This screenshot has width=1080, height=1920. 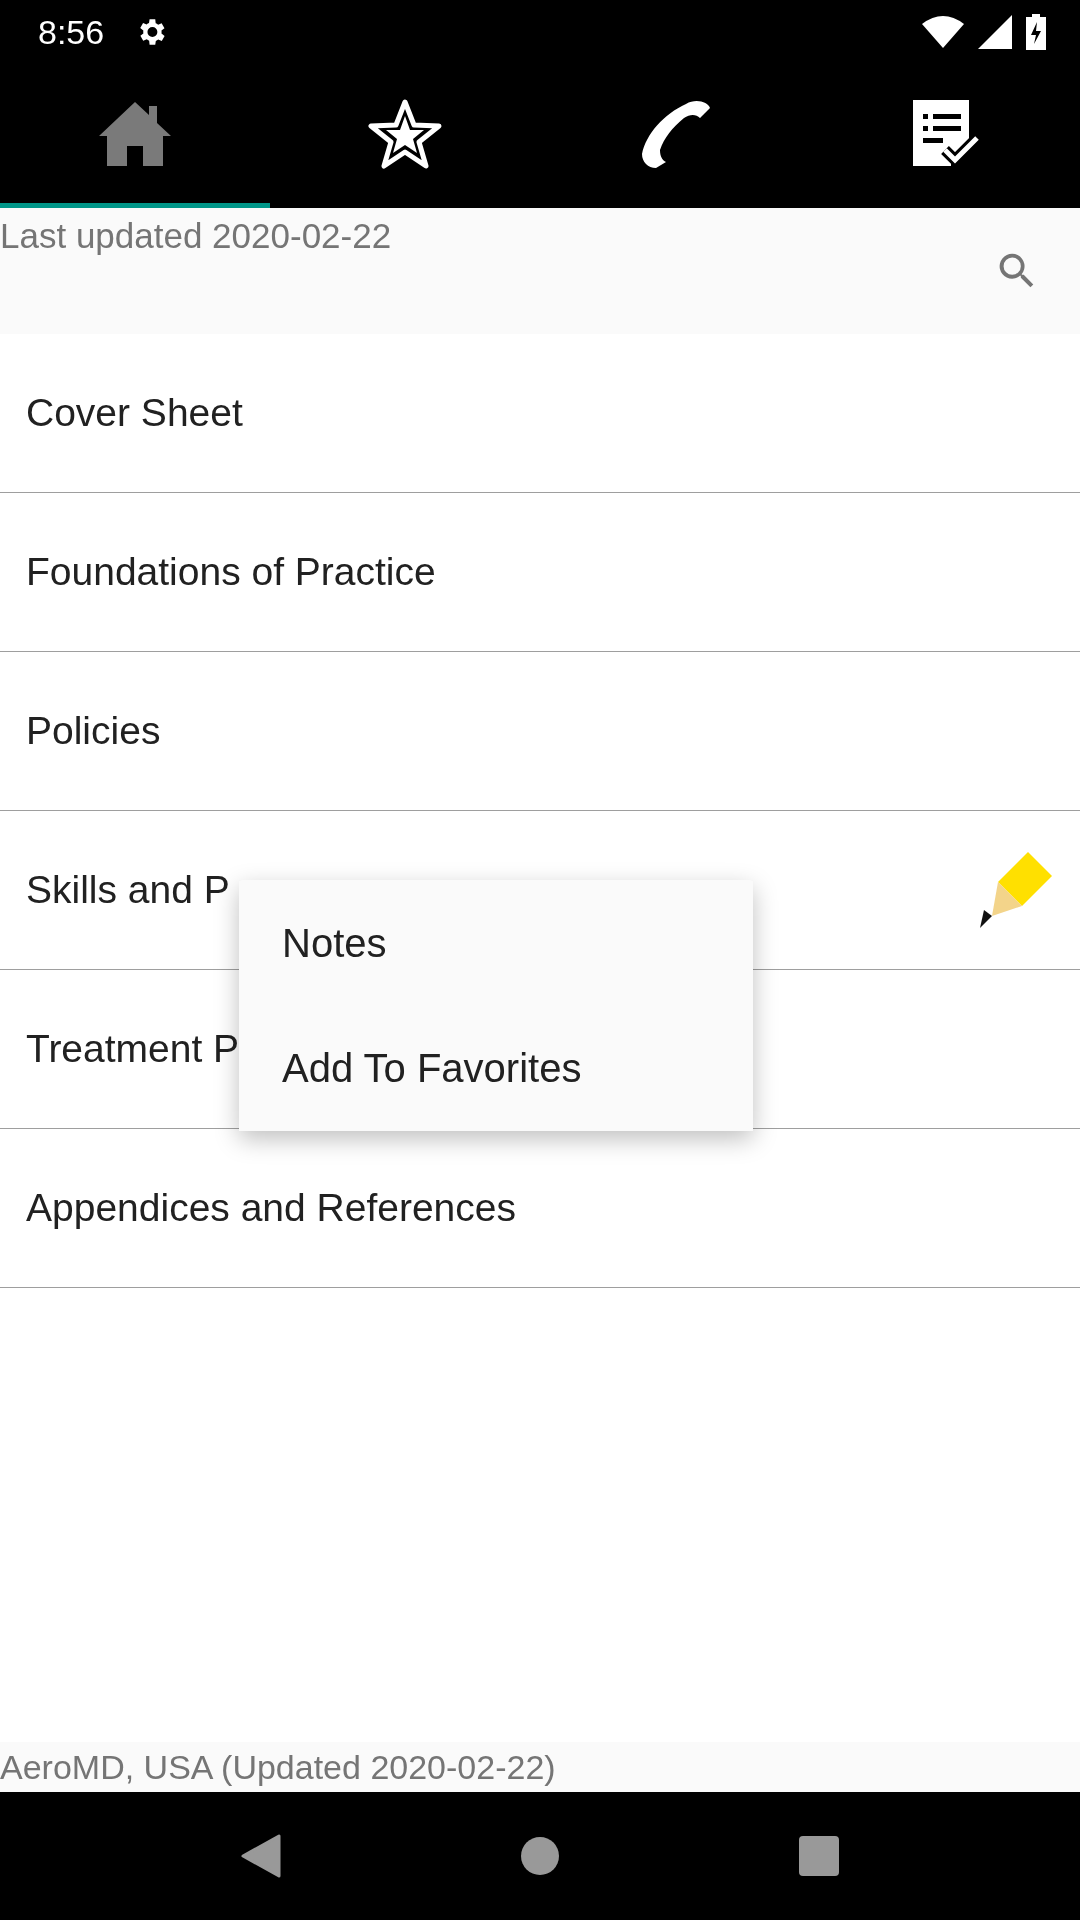 What do you see at coordinates (128, 890) in the screenshot?
I see `item-label: Skills and P` at bounding box center [128, 890].